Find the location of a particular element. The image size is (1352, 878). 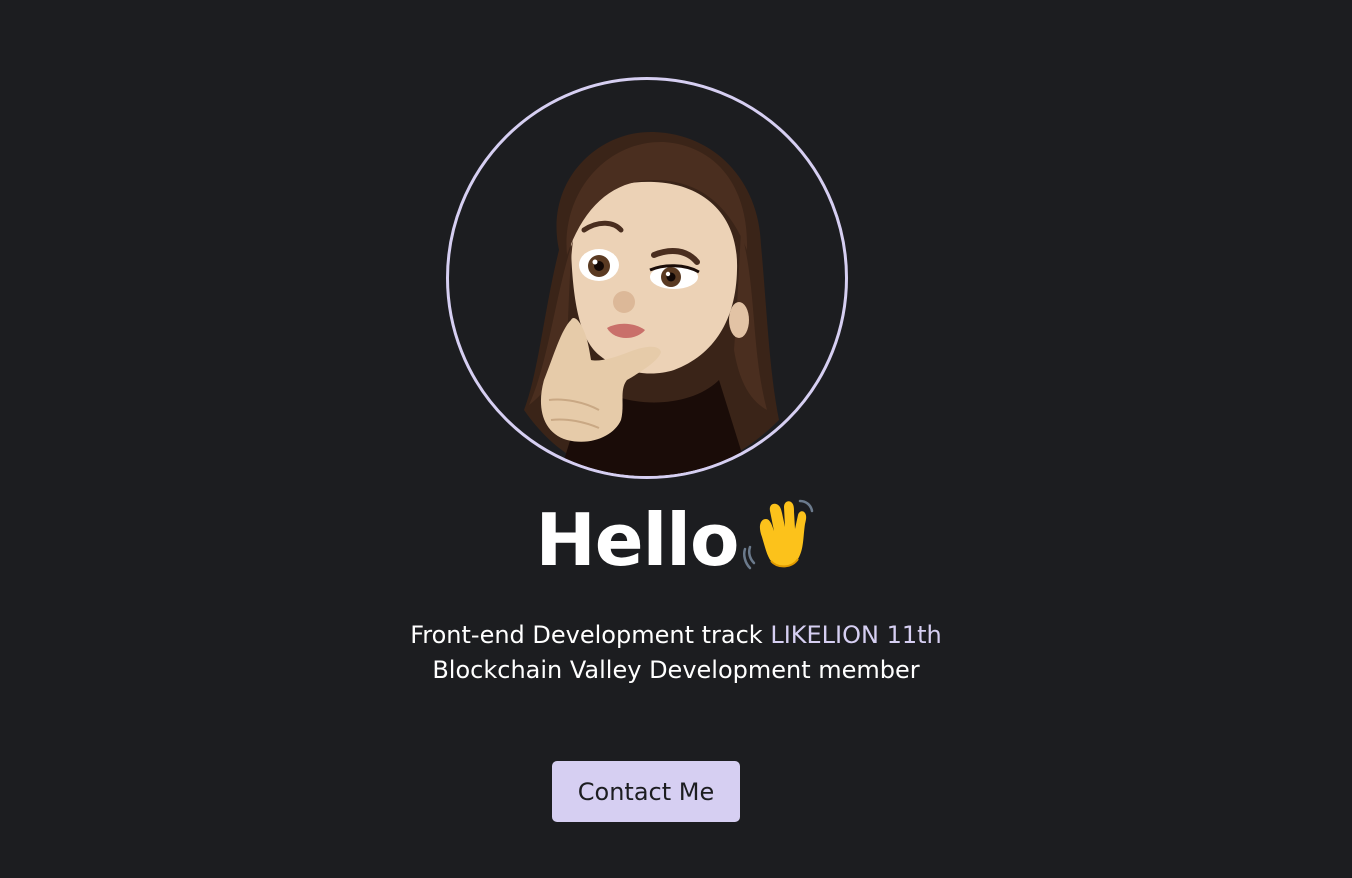

memoji-thinking-icon is located at coordinates (651, 303).